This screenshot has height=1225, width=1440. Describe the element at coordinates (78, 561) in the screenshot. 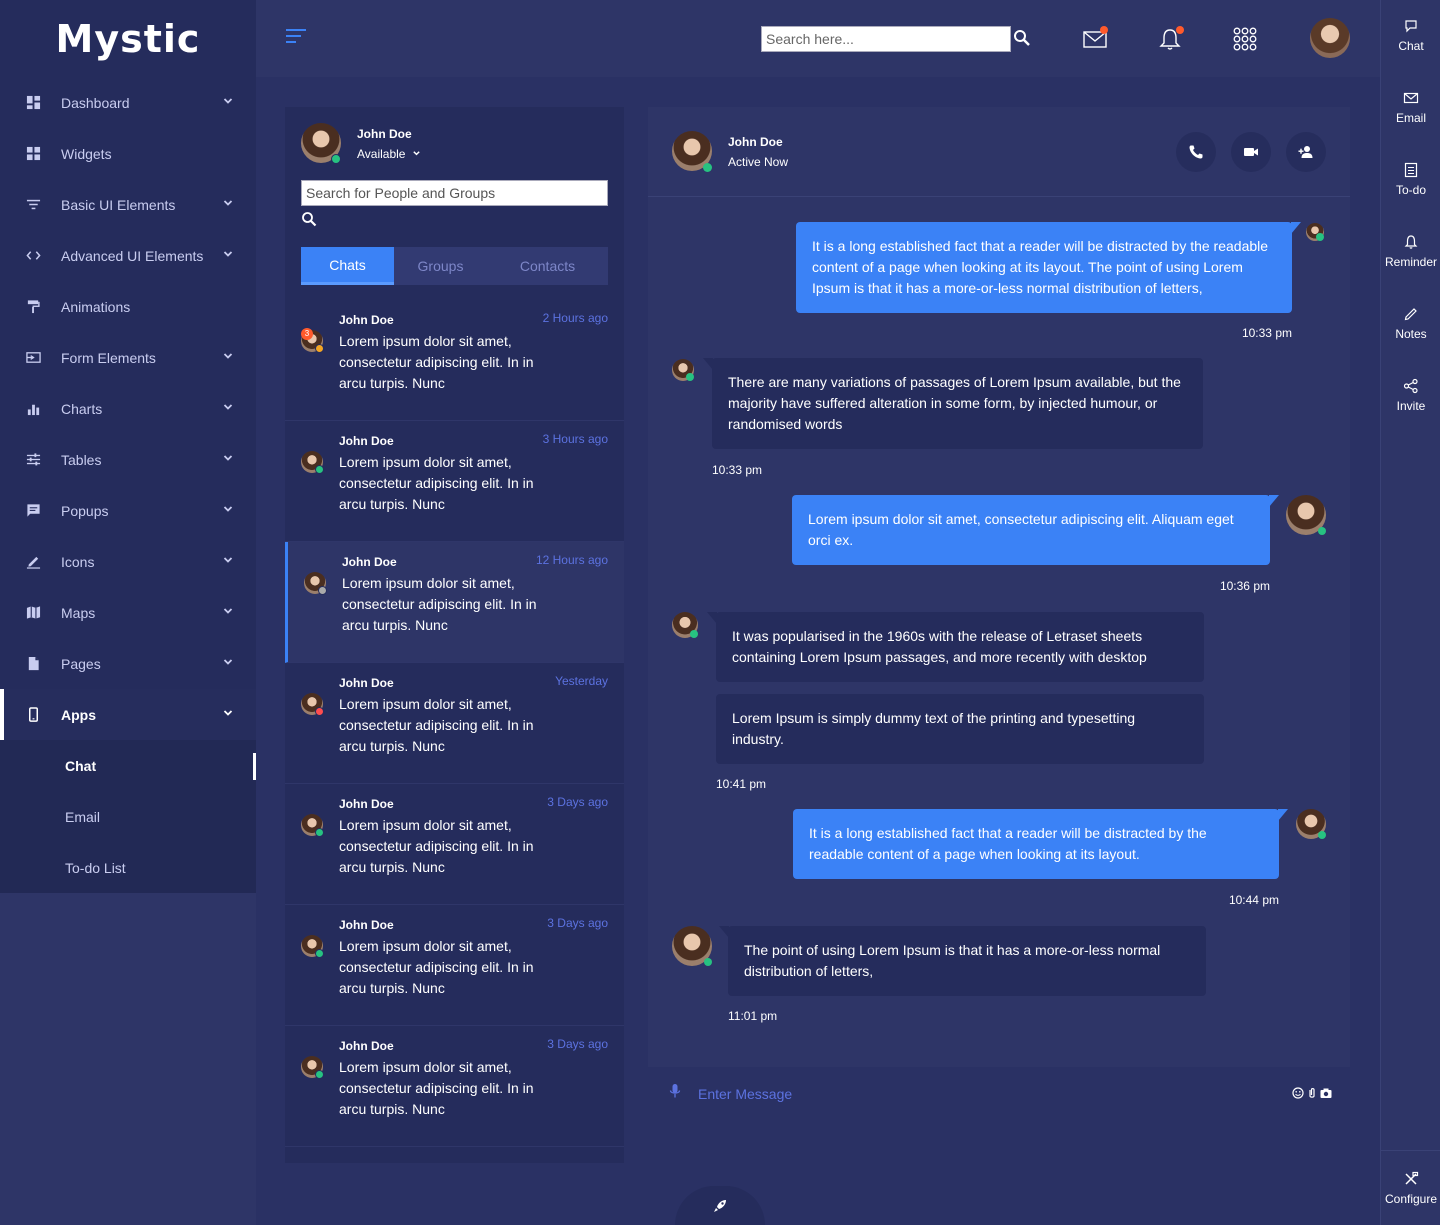

I see `sidebar-item-label: Icons` at that location.